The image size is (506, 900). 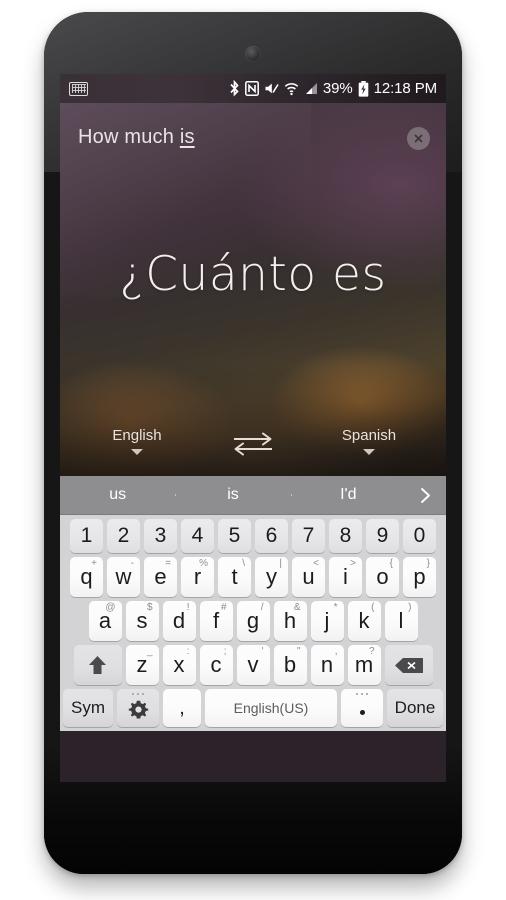 I want to click on key-v: ' v, so click(x=253, y=665).